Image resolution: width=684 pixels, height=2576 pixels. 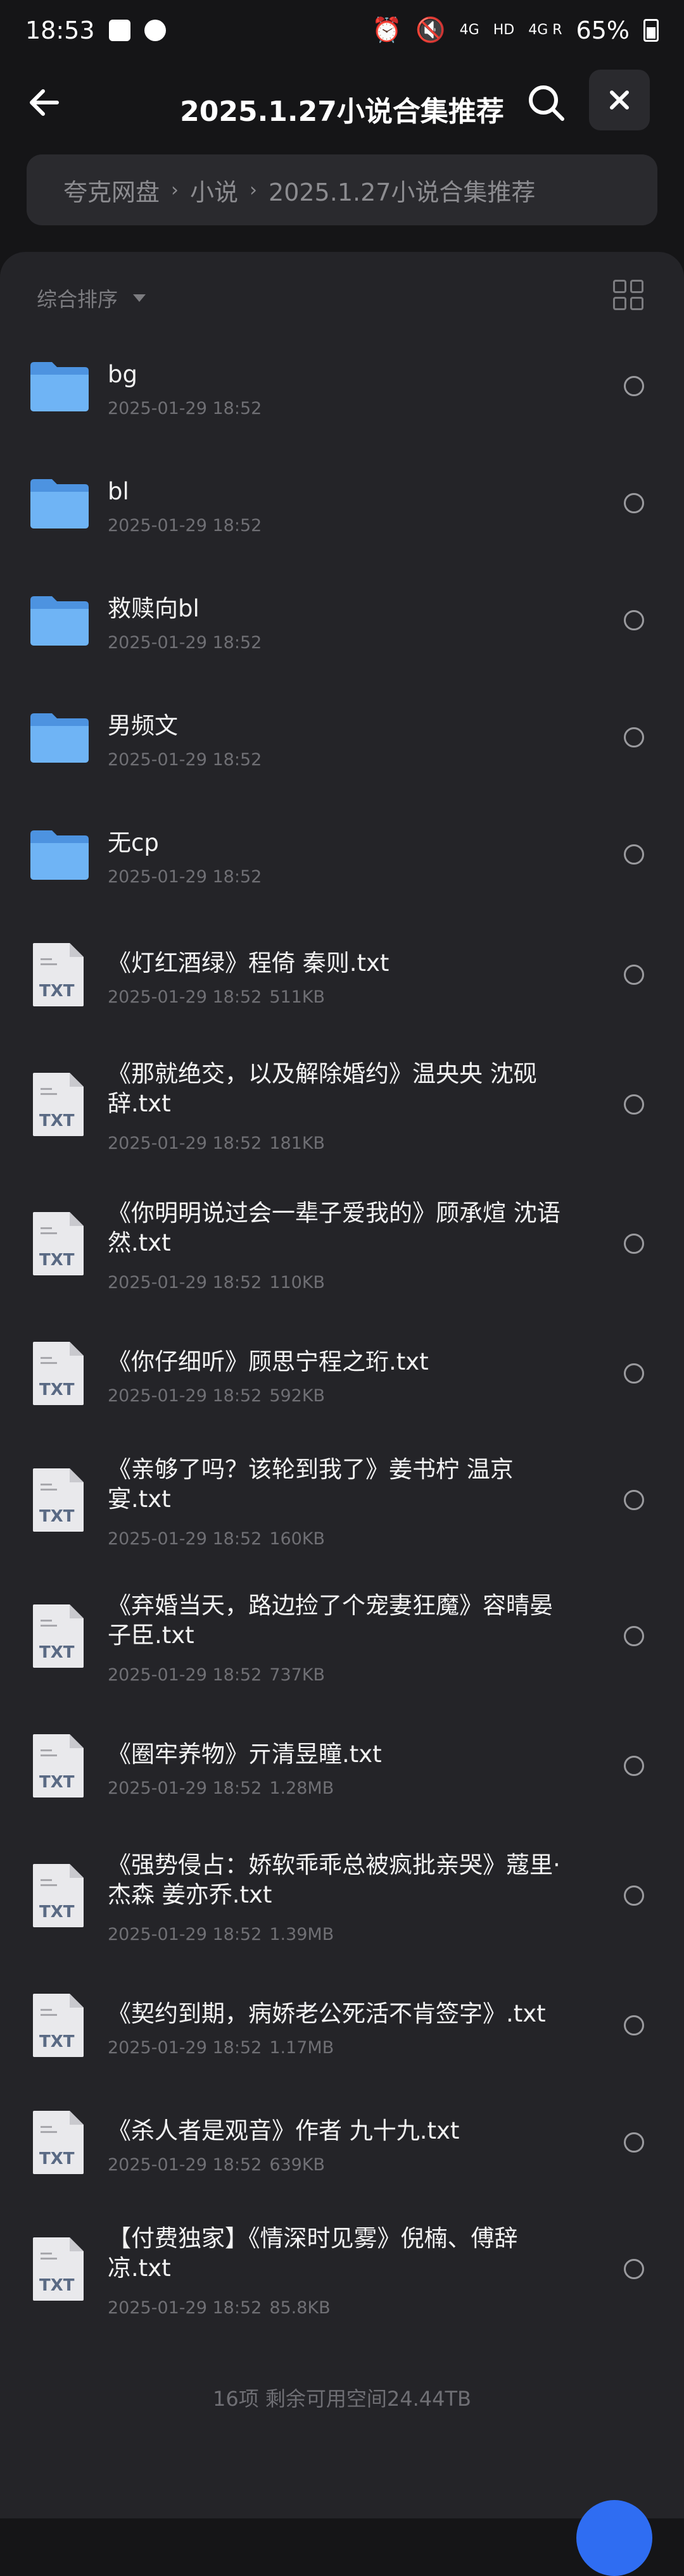 What do you see at coordinates (111, 191) in the screenshot?
I see `breadcrumb-root: 夸克网盘` at bounding box center [111, 191].